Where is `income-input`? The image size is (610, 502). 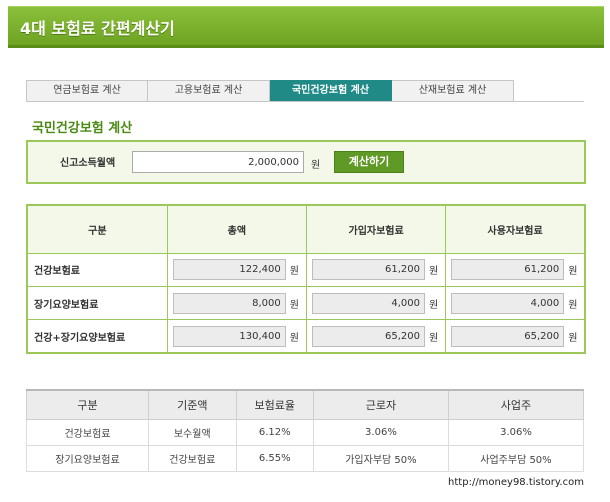 income-input is located at coordinates (218, 162).